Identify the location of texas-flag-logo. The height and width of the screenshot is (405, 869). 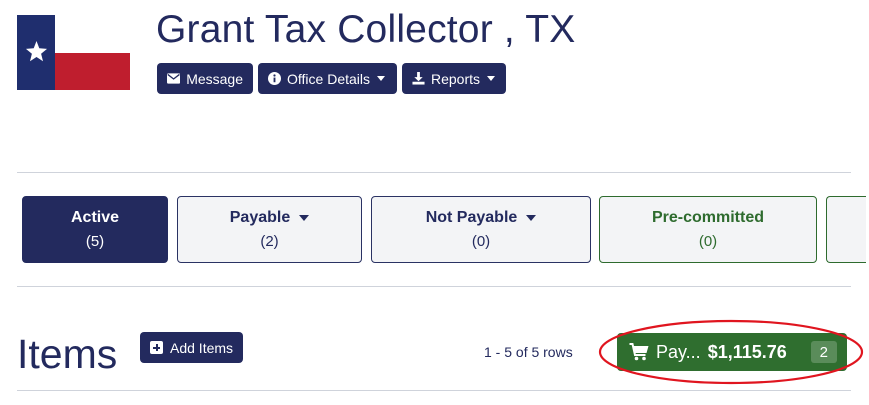
(73, 52).